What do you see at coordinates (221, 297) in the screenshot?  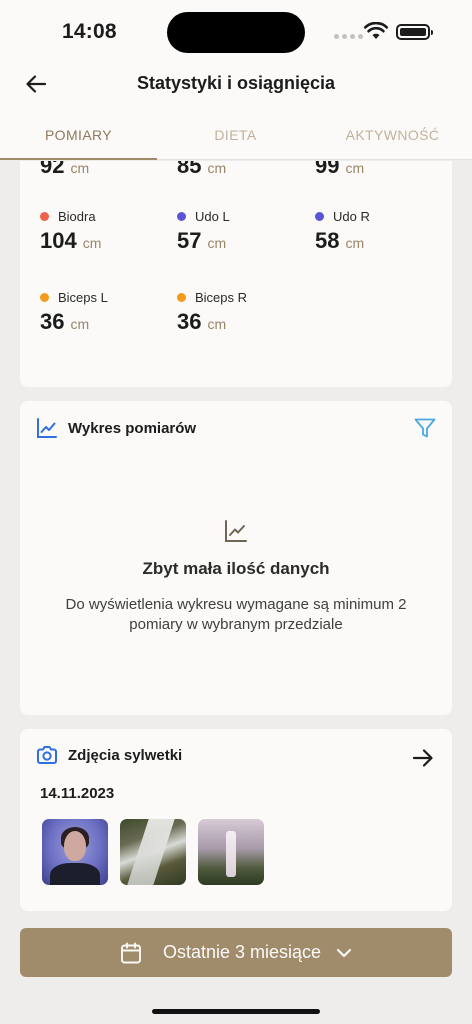 I see `measurement-label: Biceps R` at bounding box center [221, 297].